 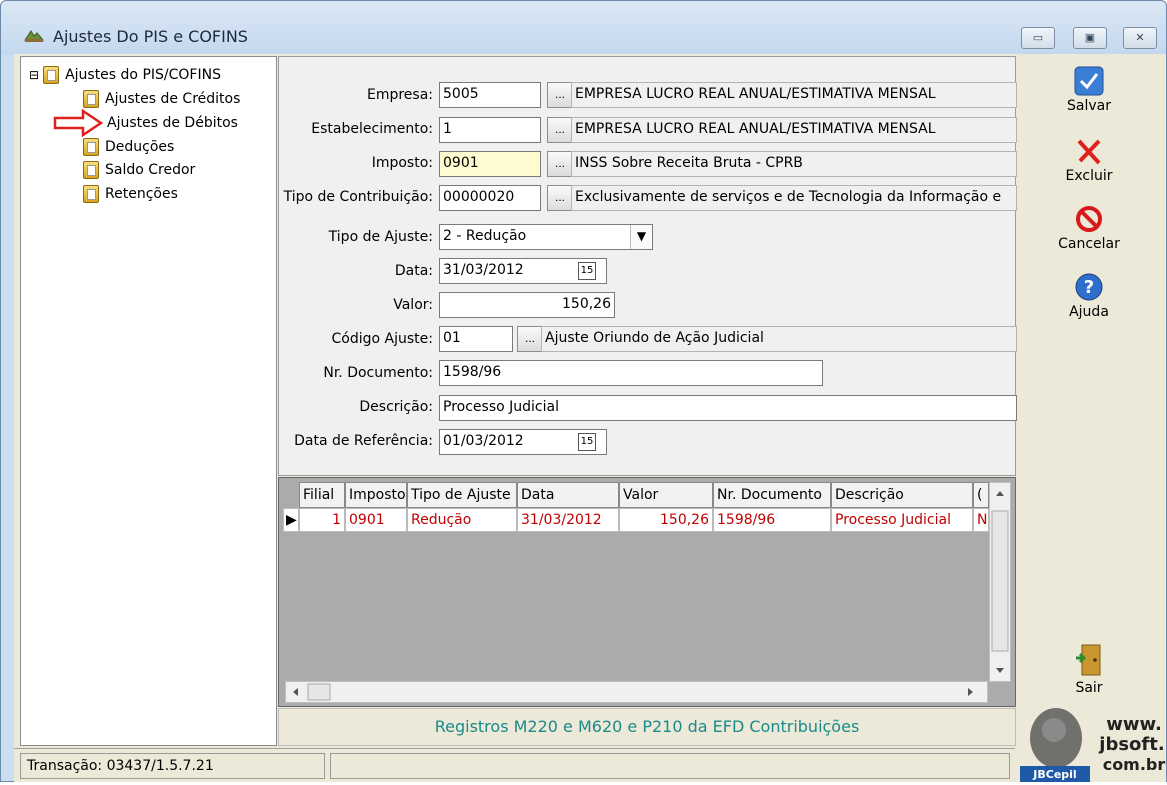 What do you see at coordinates (523, 271) in the screenshot?
I see `data-field: 31/03/2012 15` at bounding box center [523, 271].